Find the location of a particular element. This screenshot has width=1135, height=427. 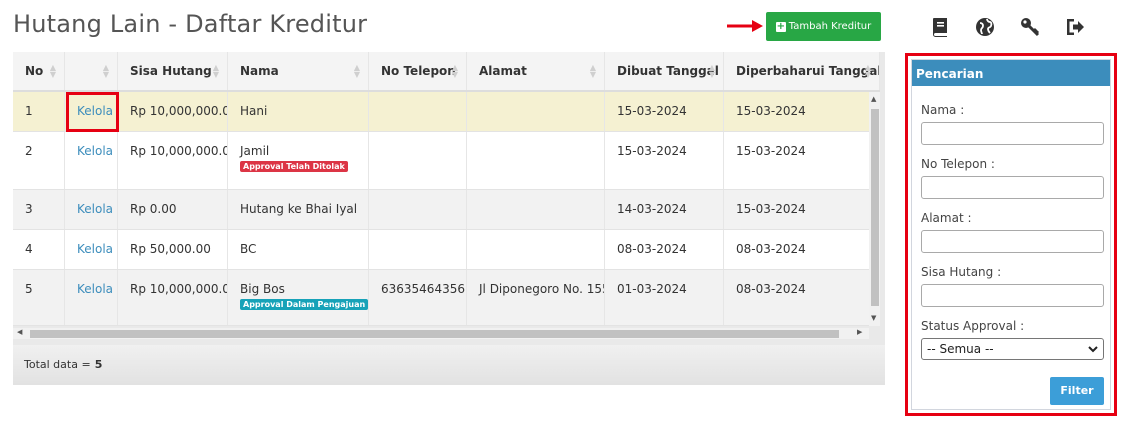

cell-alamat: Jl Diponegoro No. 155 is located at coordinates (536, 297).